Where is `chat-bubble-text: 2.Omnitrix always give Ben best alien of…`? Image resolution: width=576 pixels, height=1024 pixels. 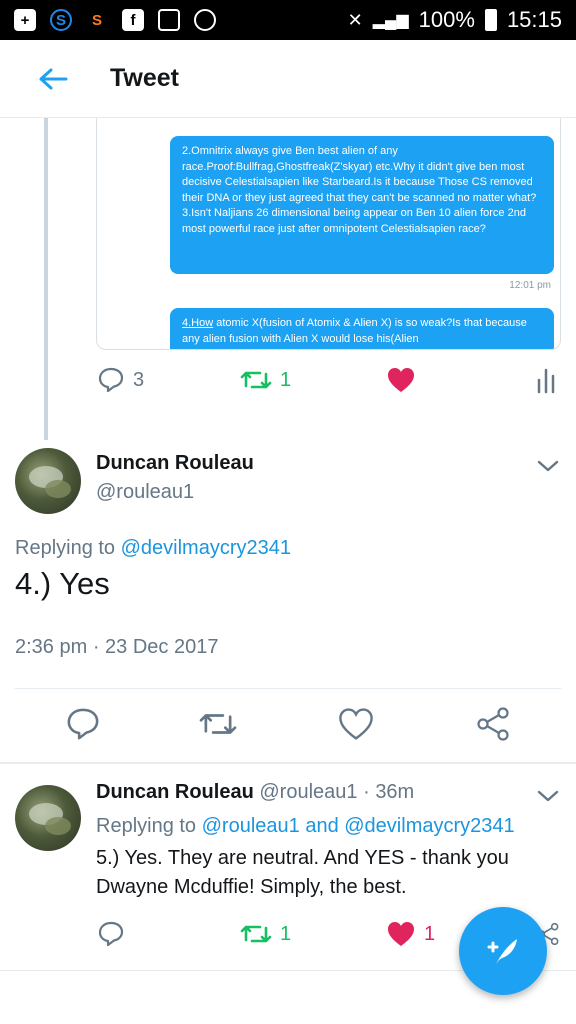 chat-bubble-text: 2.Omnitrix always give Ben best alien of… is located at coordinates (359, 190).